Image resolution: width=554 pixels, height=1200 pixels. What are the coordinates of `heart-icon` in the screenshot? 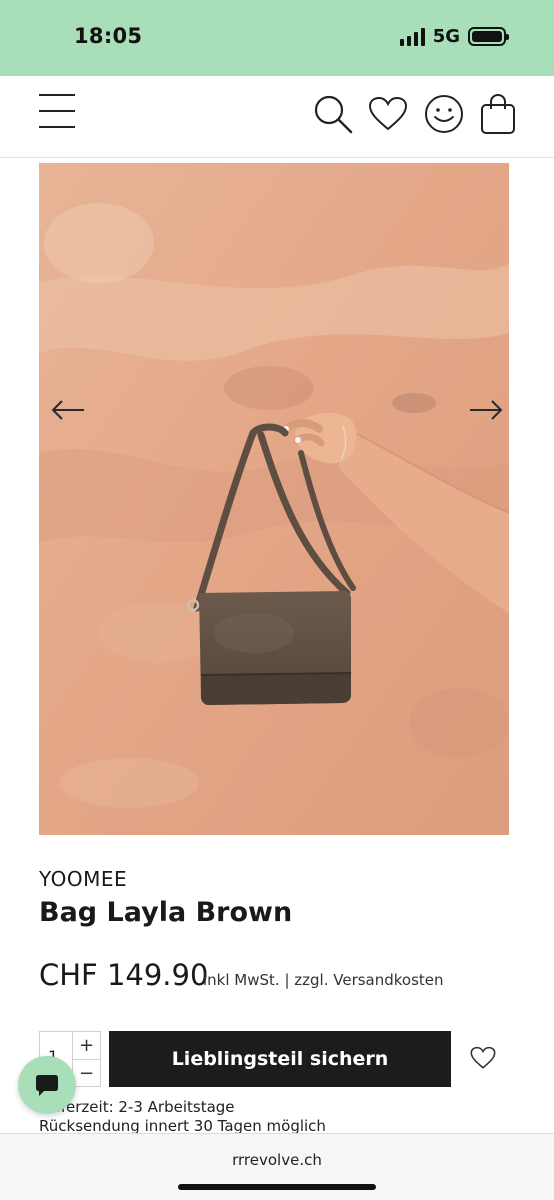 It's located at (388, 114).